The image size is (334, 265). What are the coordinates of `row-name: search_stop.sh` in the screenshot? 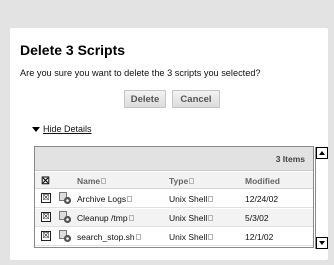 It's located at (109, 237).